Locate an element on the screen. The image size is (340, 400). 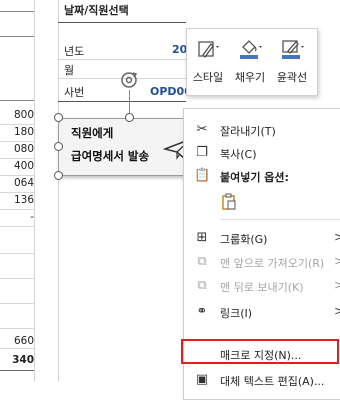
menu-item-label: 맨 앞으로 가져오기(R) is located at coordinates (272, 263).